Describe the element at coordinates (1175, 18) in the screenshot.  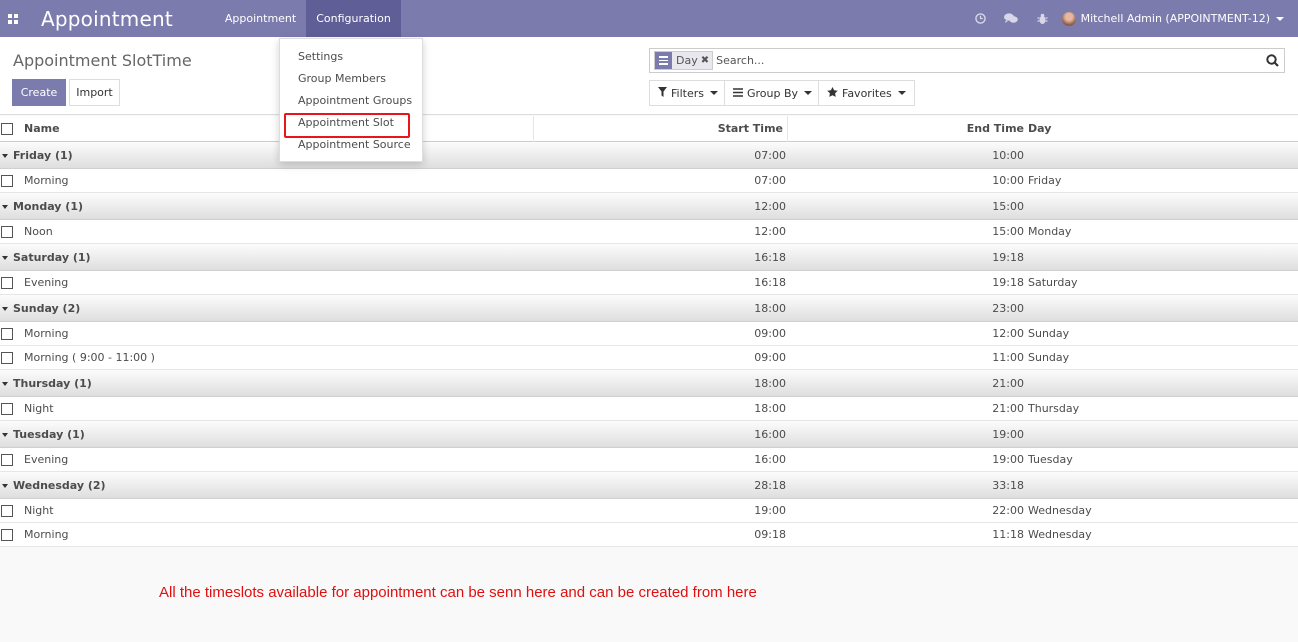
I see `user-name: Mitchell Admin (APPOINTMENT-12)` at that location.